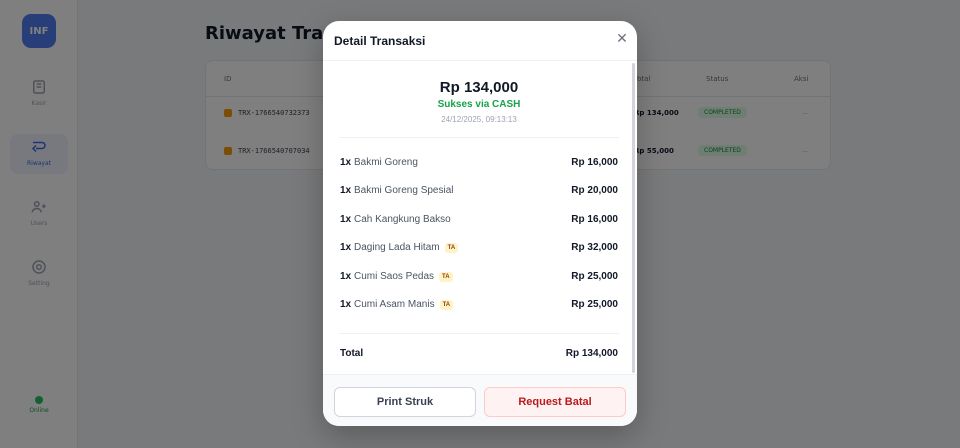  Describe the element at coordinates (479, 119) in the screenshot. I see `transaction-date: 24/12/2025, 09:13:13` at that location.